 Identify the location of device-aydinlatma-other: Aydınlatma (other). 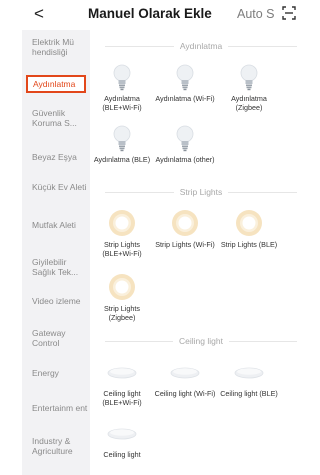
(185, 144).